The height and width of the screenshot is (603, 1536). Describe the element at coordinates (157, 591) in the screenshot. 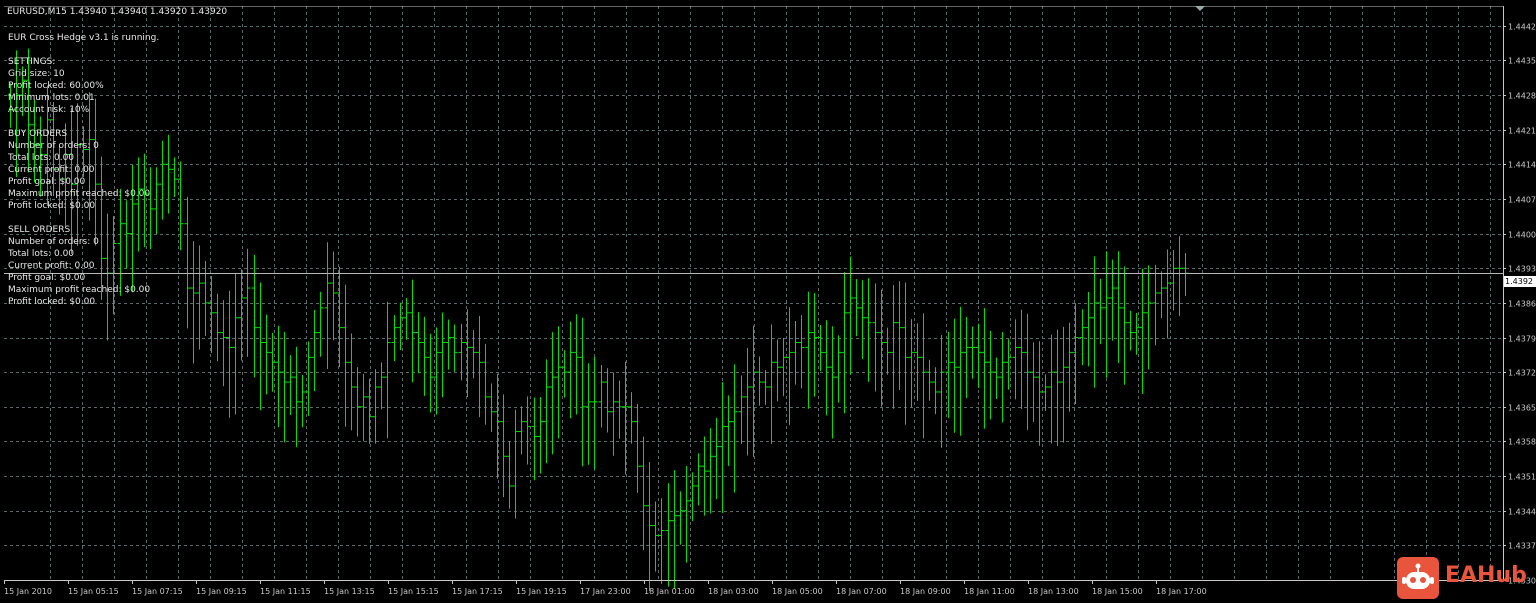

I see `time-label: 15 Jan 07:15` at that location.